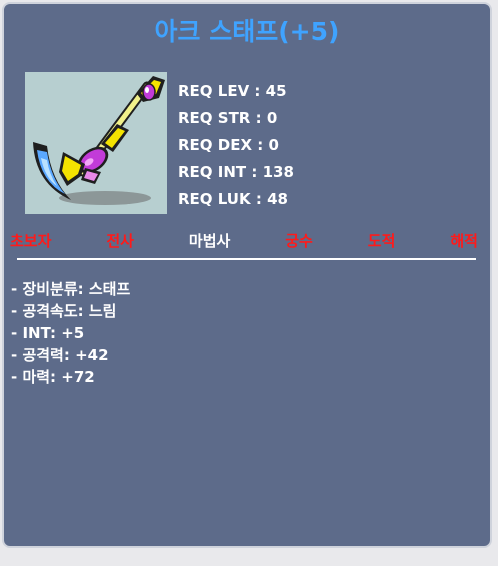  Describe the element at coordinates (209, 241) in the screenshot. I see `job-magician: 마법사` at that location.